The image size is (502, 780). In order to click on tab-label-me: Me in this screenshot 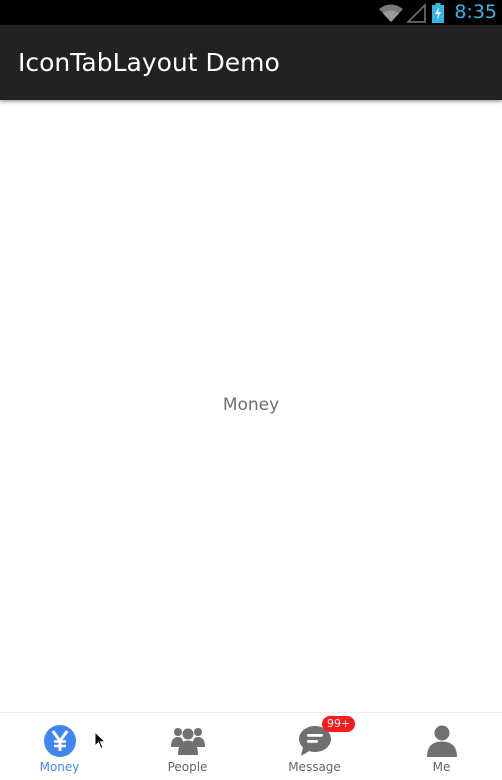, I will do `click(441, 767)`.